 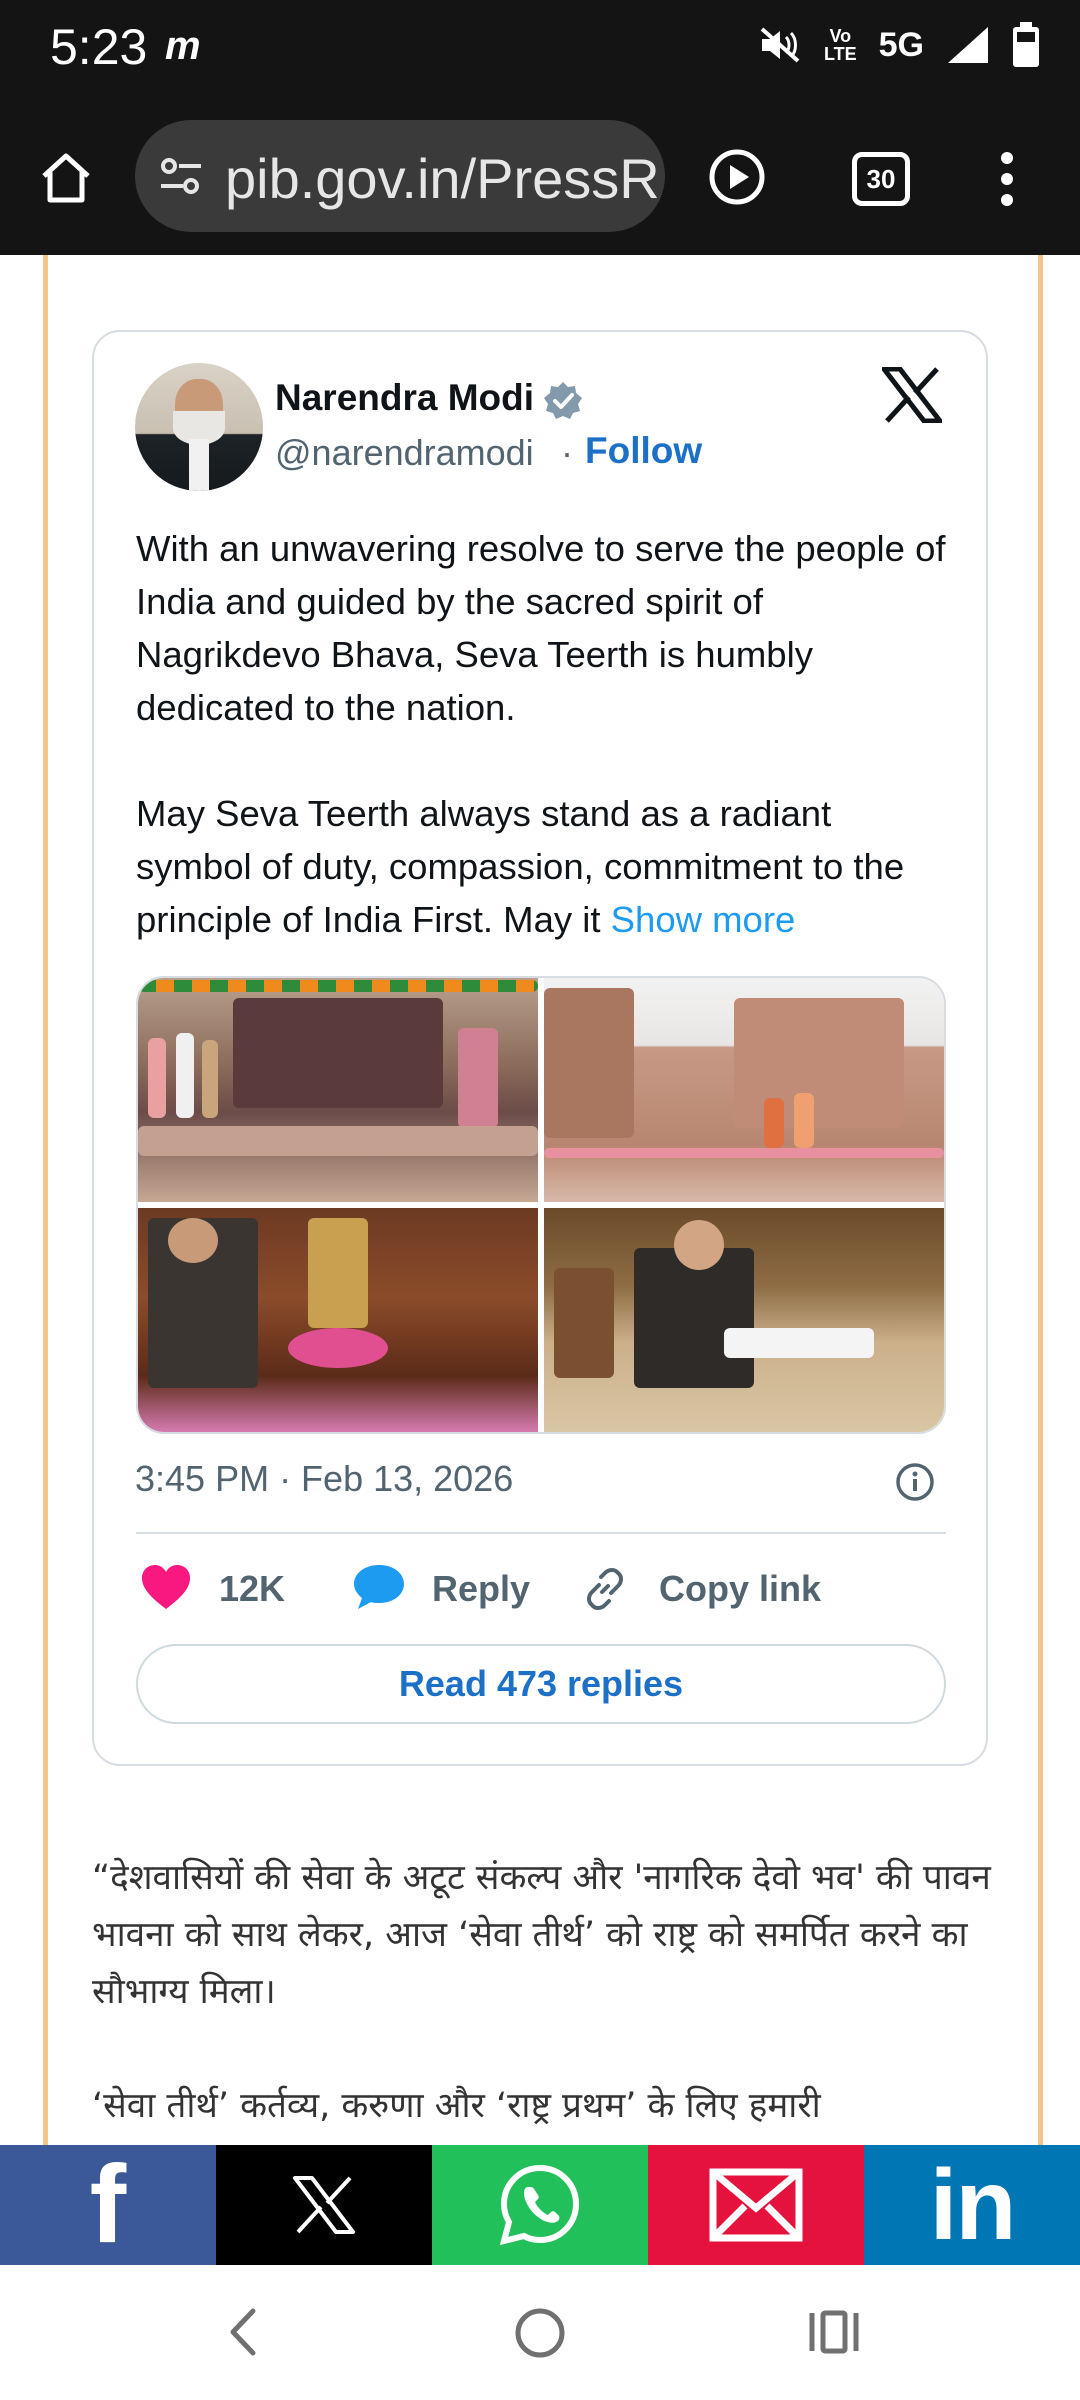 I want to click on x-logo-icon, so click(x=912, y=395).